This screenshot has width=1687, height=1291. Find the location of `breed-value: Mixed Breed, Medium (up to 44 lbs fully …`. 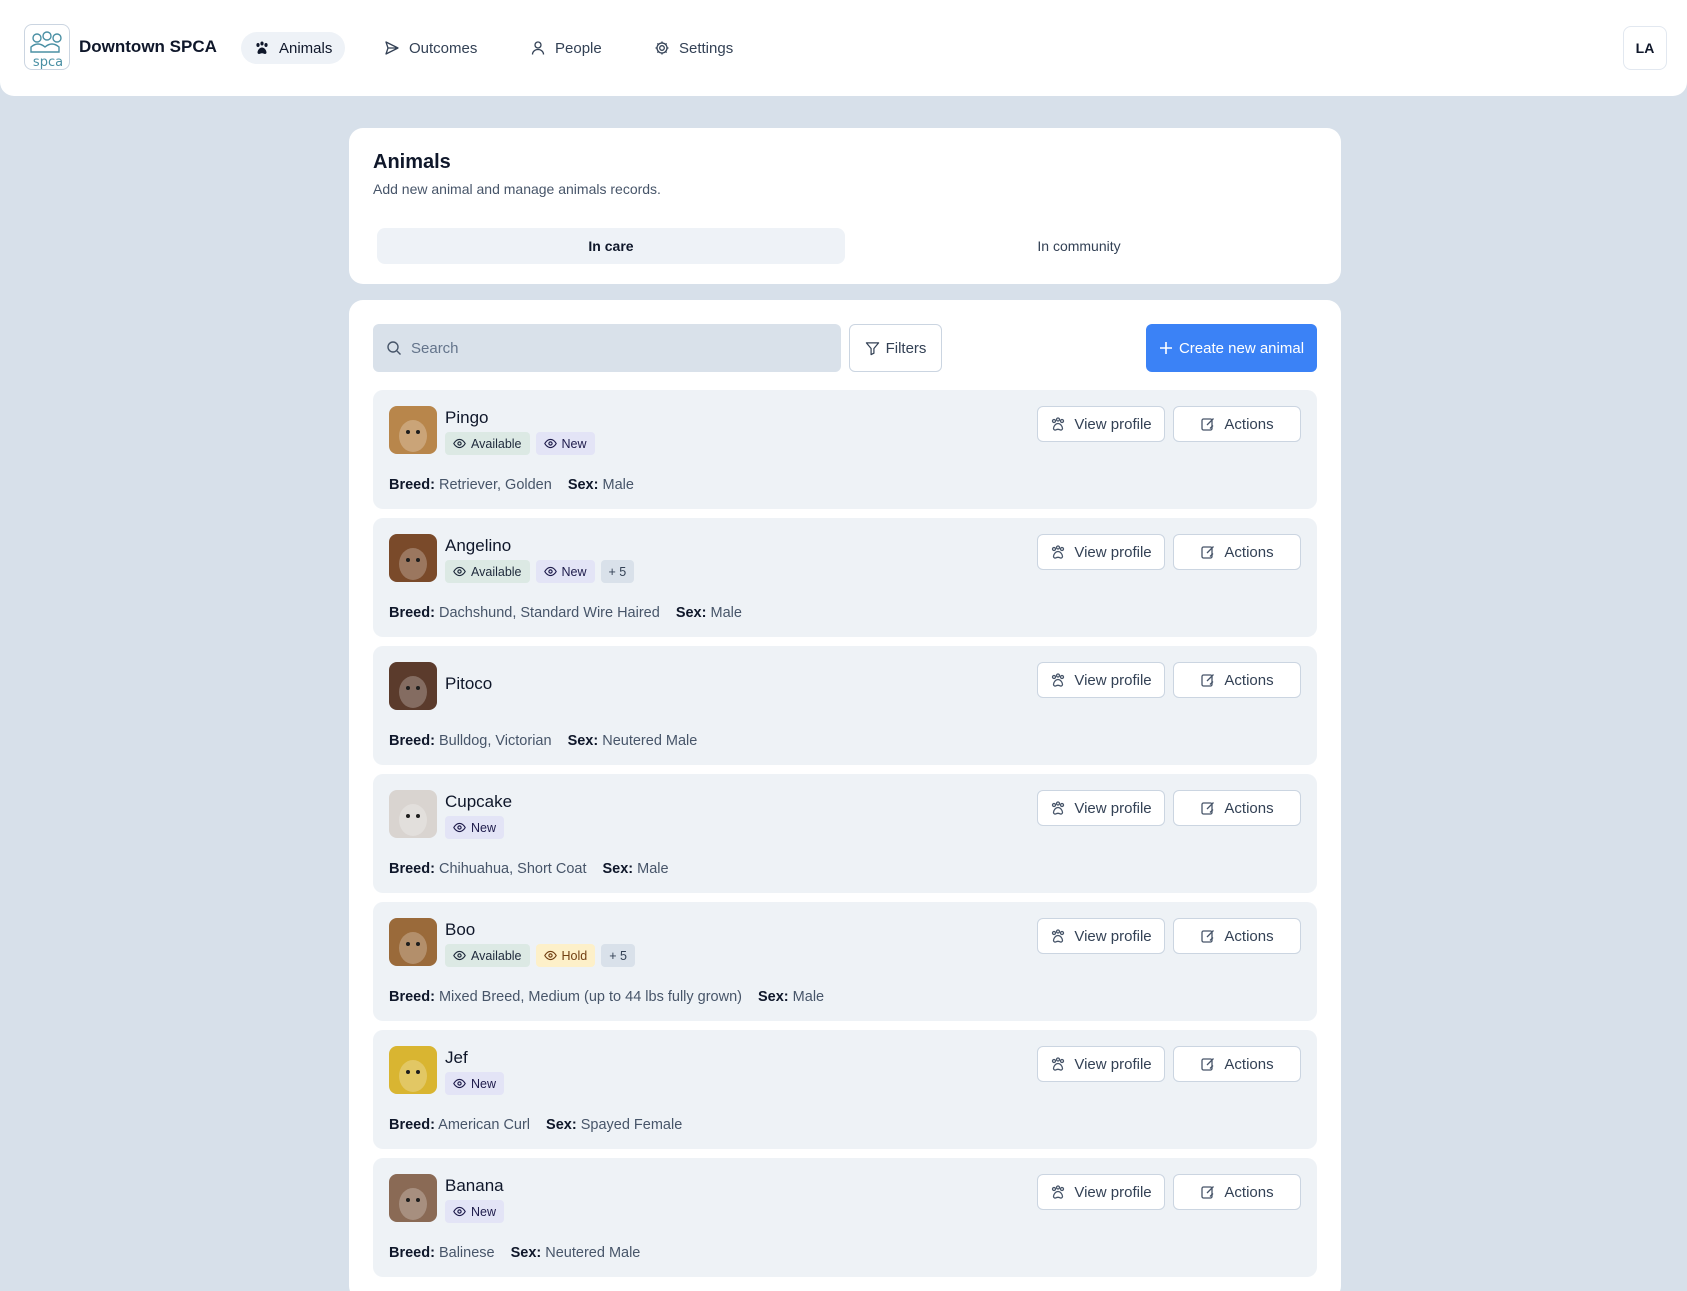

breed-value: Mixed Breed, Medium (up to 44 lbs fully … is located at coordinates (590, 997).